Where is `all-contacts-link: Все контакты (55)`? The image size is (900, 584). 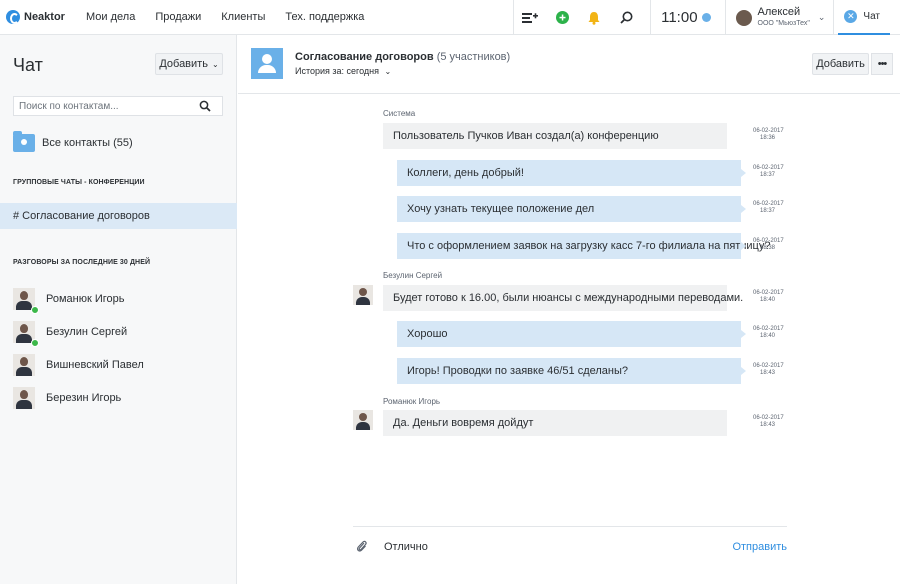 all-contacts-link: Все контакты (55) is located at coordinates (73, 141).